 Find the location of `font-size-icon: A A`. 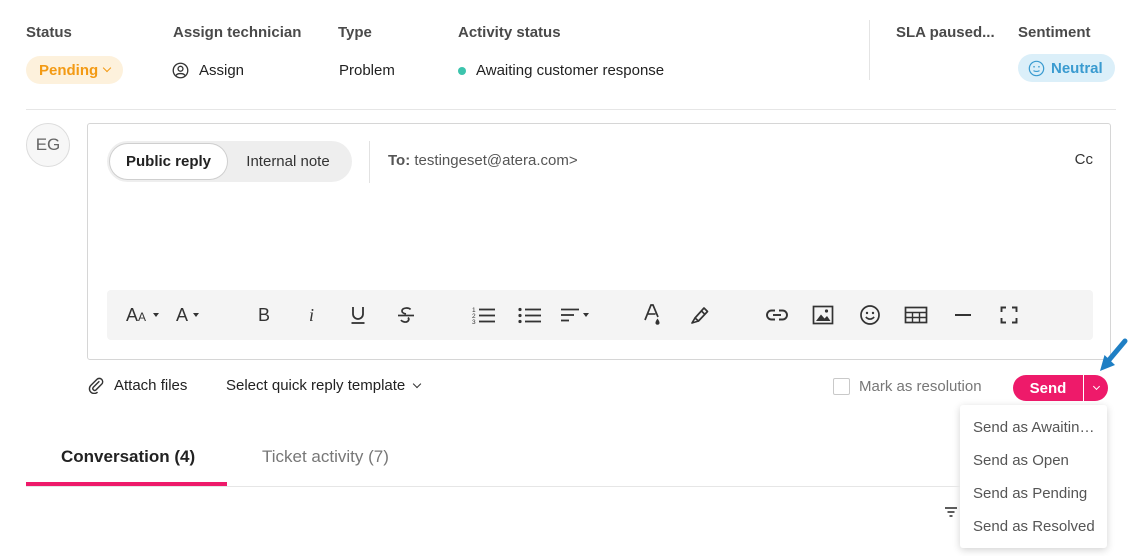

font-size-icon: A A is located at coordinates (142, 315).